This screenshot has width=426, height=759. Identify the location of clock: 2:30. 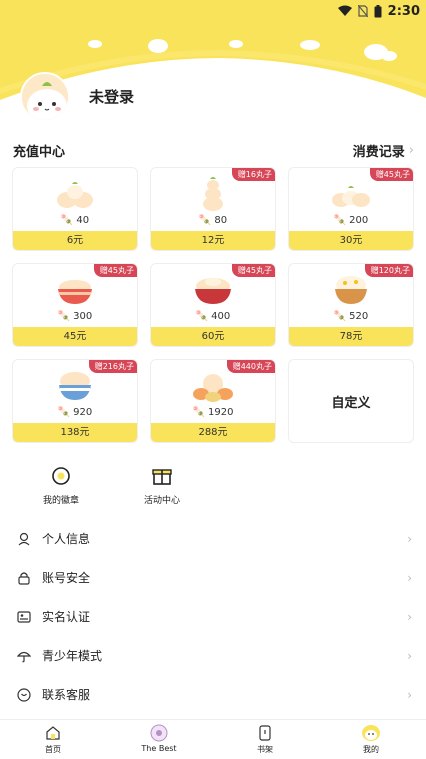
(403, 11).